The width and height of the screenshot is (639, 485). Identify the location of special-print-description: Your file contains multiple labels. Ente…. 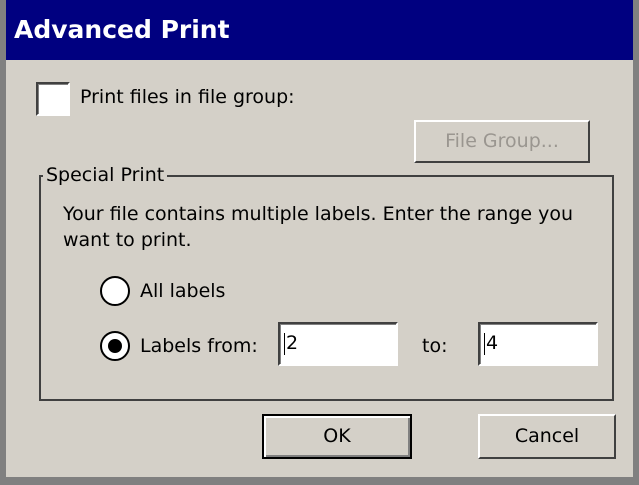
(318, 227).